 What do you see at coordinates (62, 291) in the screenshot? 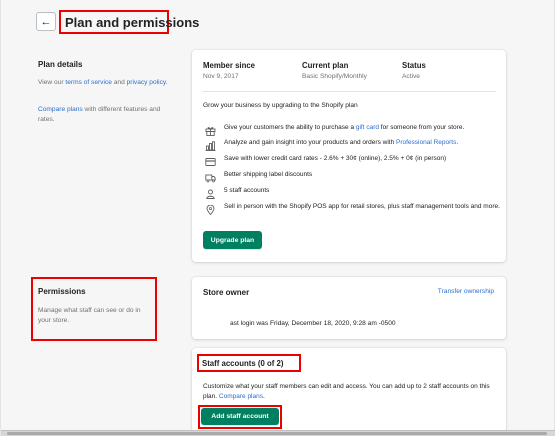
I see `permissions-heading: Permissions` at bounding box center [62, 291].